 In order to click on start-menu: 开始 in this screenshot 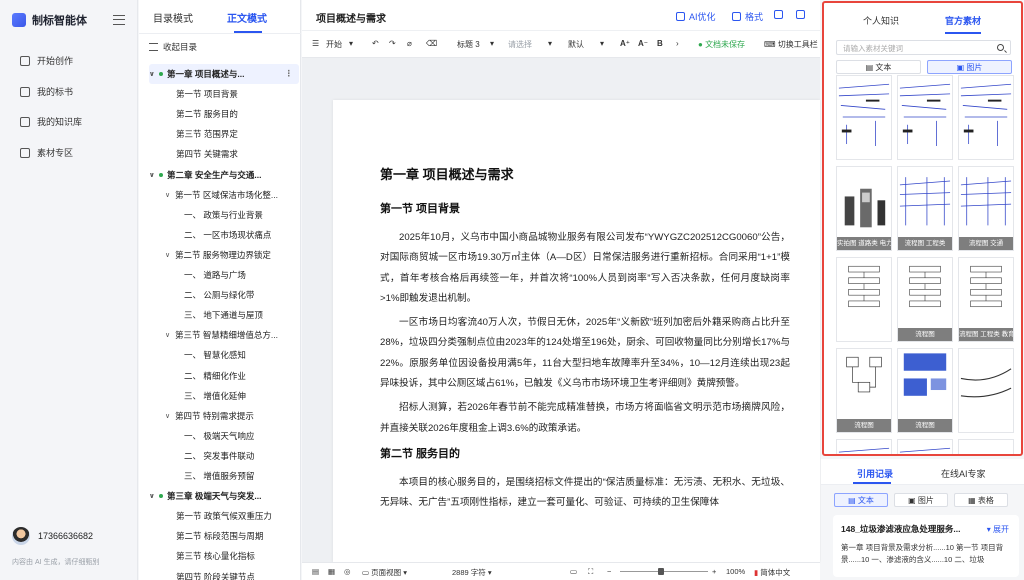, I will do `click(334, 44)`.